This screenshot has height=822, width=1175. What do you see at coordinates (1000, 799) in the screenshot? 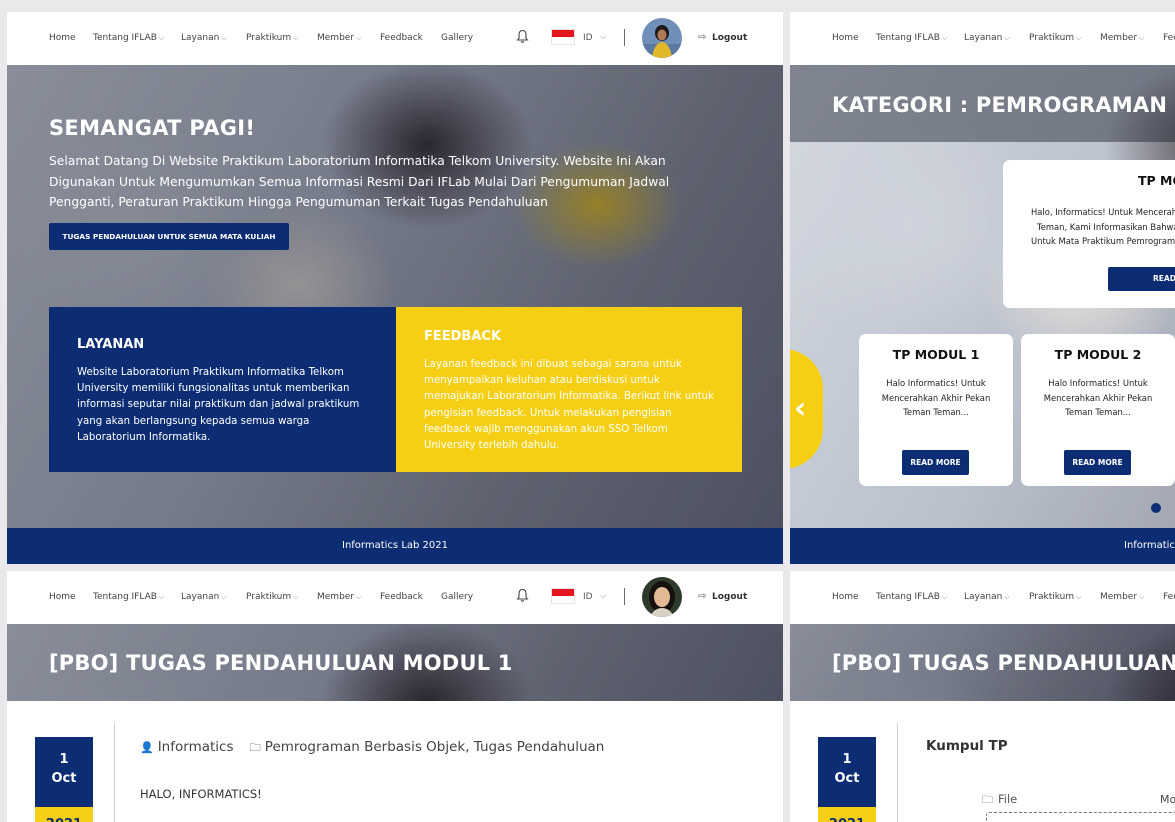
I see `file-label: 🗀 File` at bounding box center [1000, 799].